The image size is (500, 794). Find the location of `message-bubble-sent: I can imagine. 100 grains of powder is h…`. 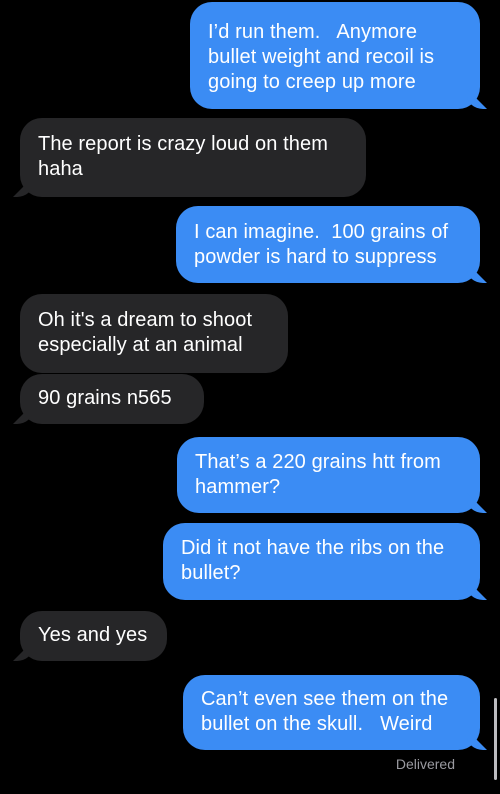

message-bubble-sent: I can imagine. 100 grains of powder is h… is located at coordinates (328, 244).